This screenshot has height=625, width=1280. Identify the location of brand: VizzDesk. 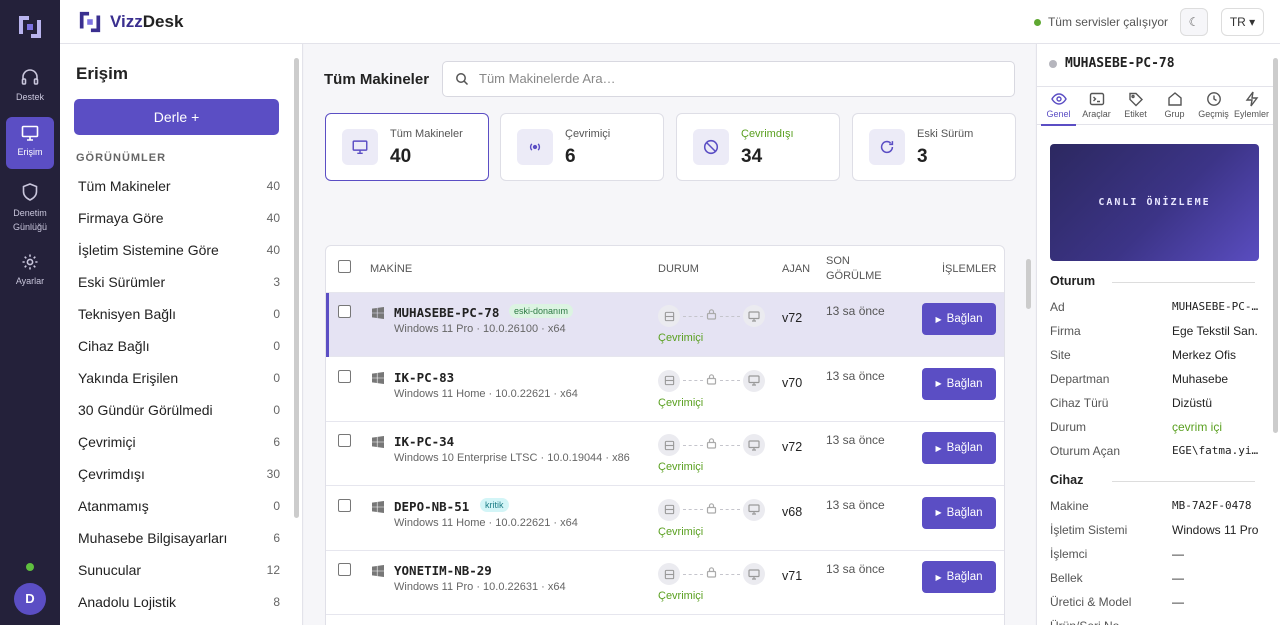
(130, 22).